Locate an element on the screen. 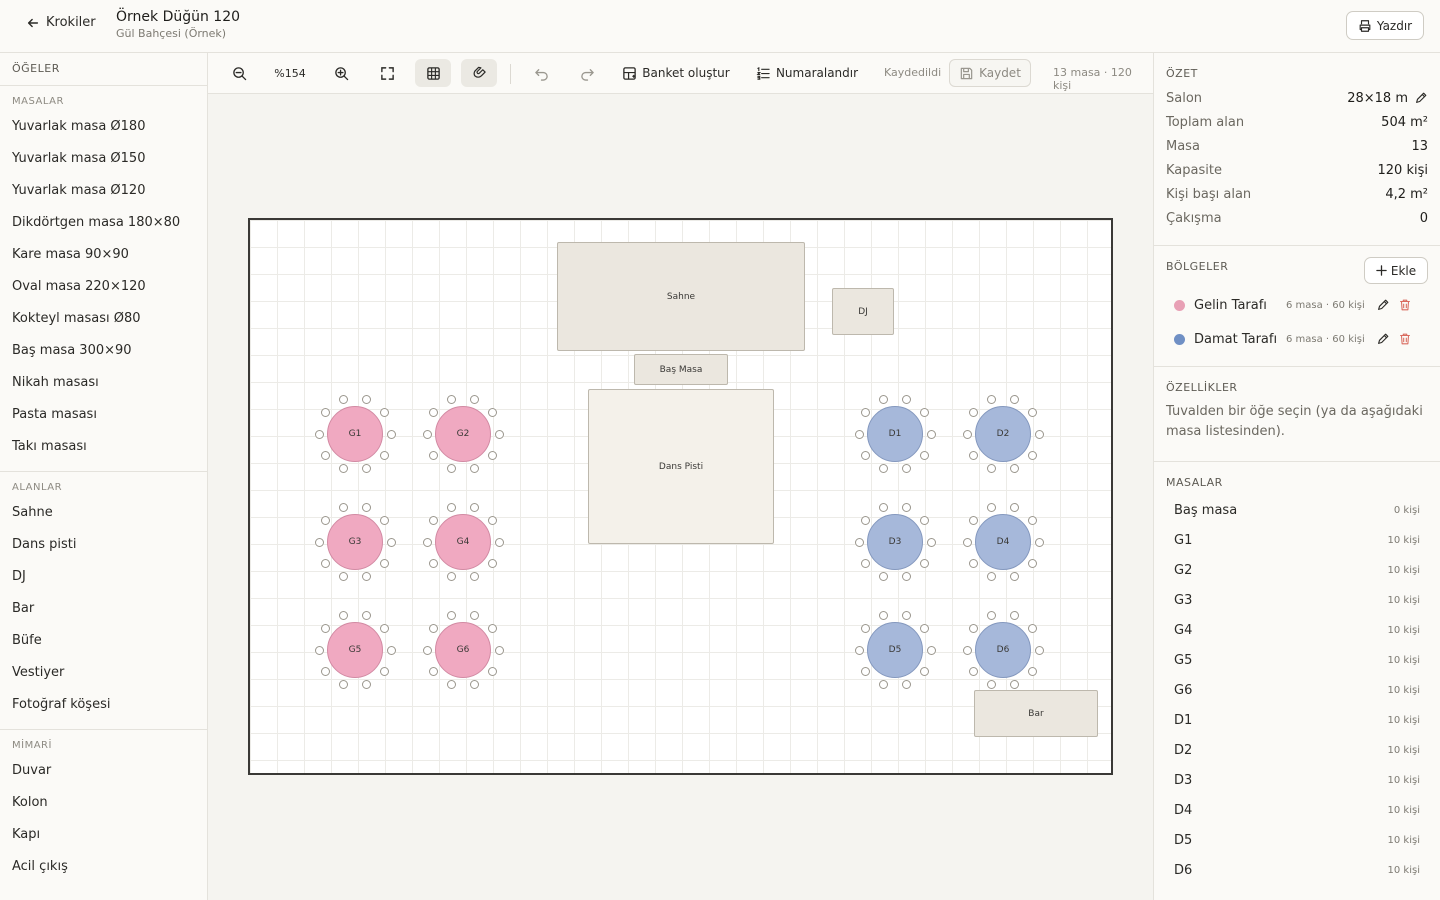 The image size is (1440, 900). table-list-item: G5 10 kişi is located at coordinates (1297, 660).